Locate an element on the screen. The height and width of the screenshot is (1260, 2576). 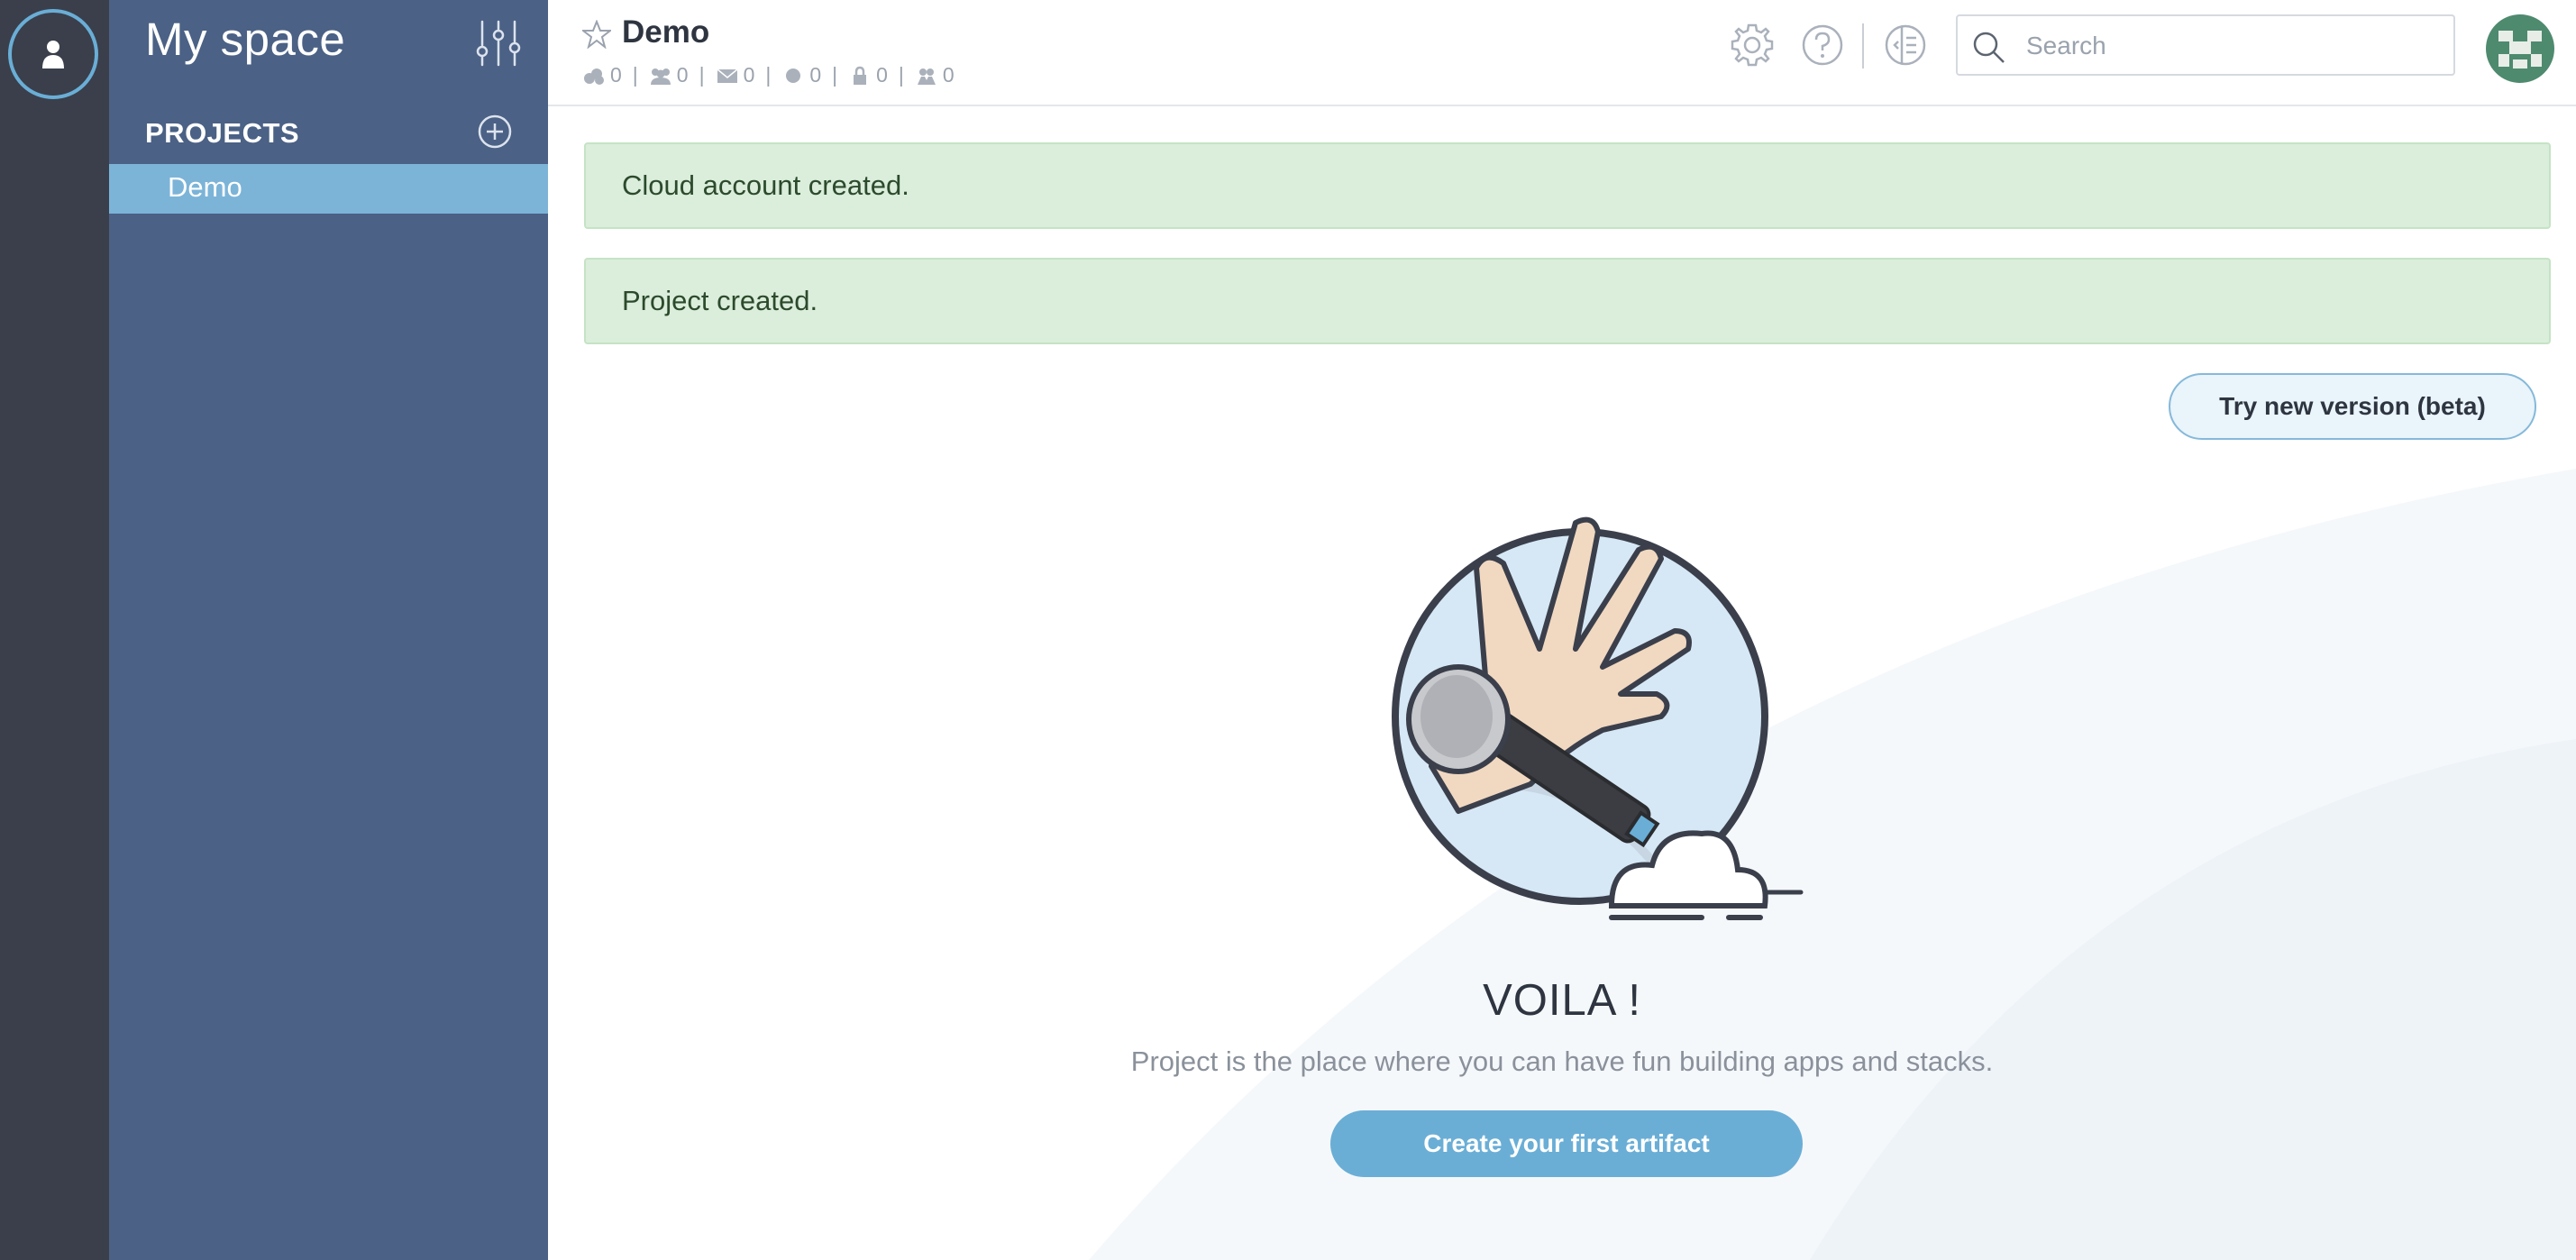
left-rail is located at coordinates (54, 630).